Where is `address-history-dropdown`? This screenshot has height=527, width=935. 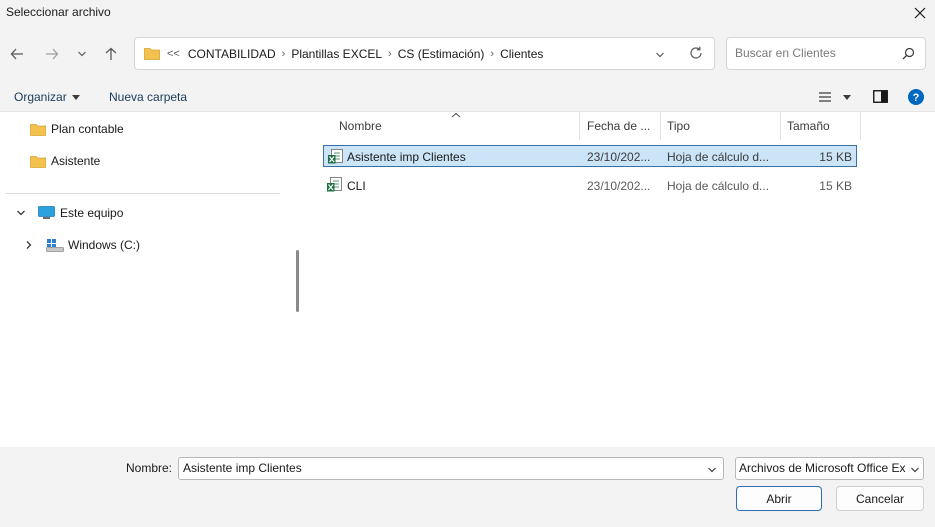 address-history-dropdown is located at coordinates (660, 56).